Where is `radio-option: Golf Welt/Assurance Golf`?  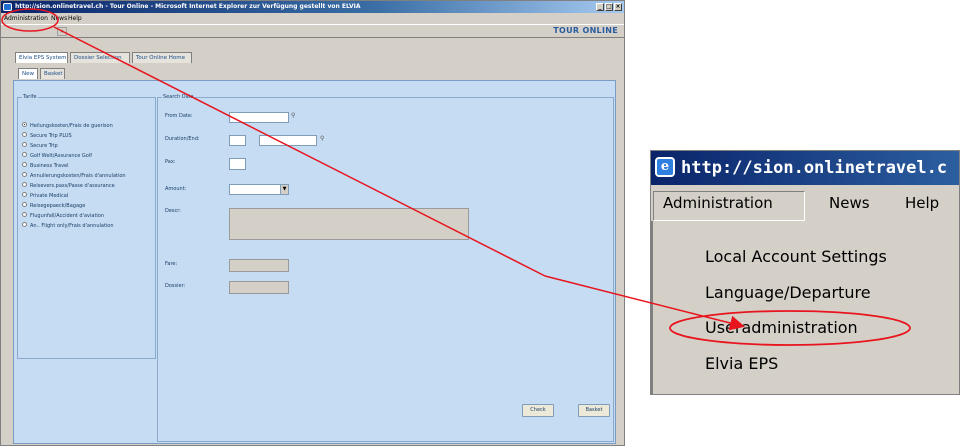 radio-option: Golf Welt/Assurance Golf is located at coordinates (57, 156).